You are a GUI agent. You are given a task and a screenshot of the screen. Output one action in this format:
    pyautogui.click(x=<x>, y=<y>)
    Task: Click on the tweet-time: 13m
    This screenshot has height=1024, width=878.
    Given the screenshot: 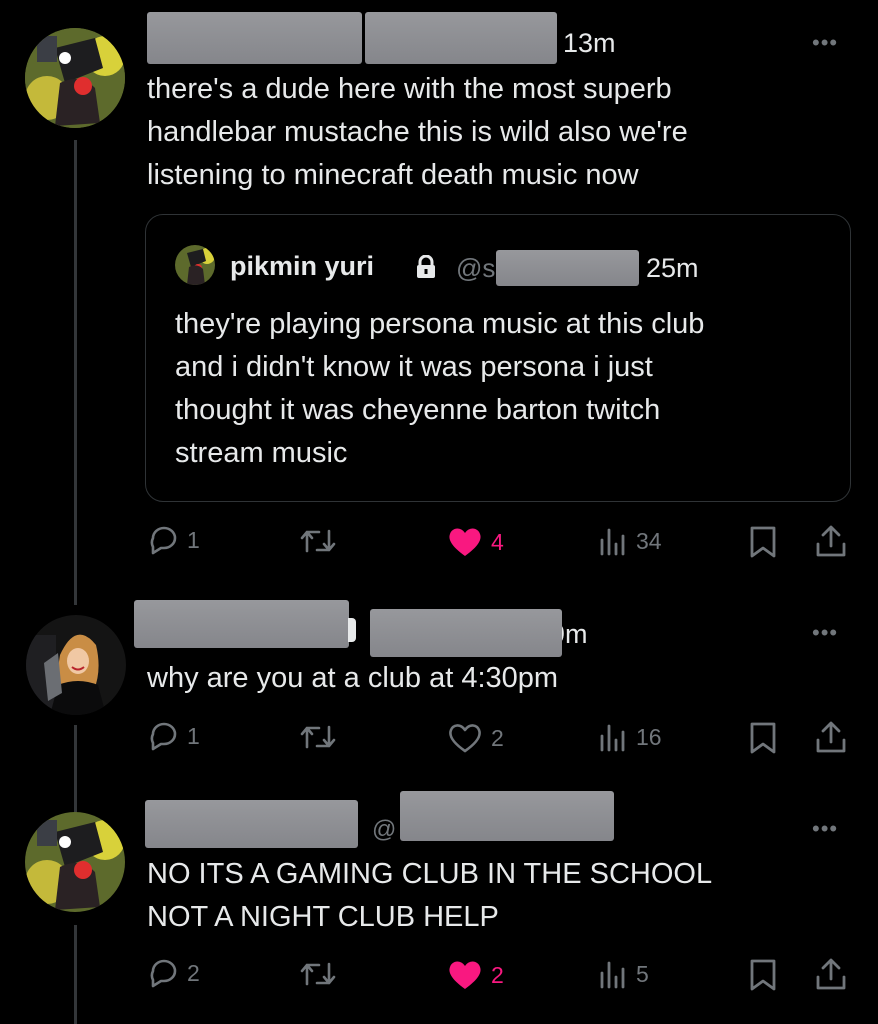 What is the action you would take?
    pyautogui.click(x=589, y=43)
    